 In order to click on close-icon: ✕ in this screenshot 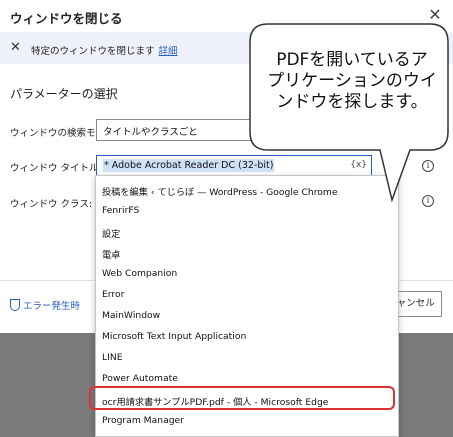, I will do `click(435, 15)`.